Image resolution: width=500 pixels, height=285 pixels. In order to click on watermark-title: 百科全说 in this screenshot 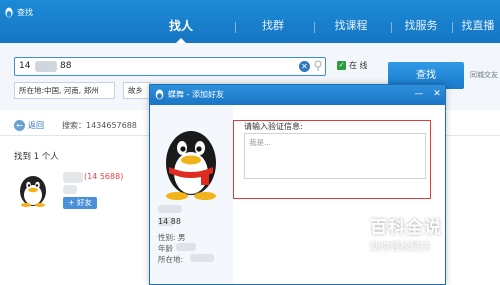, I will do `click(406, 228)`.